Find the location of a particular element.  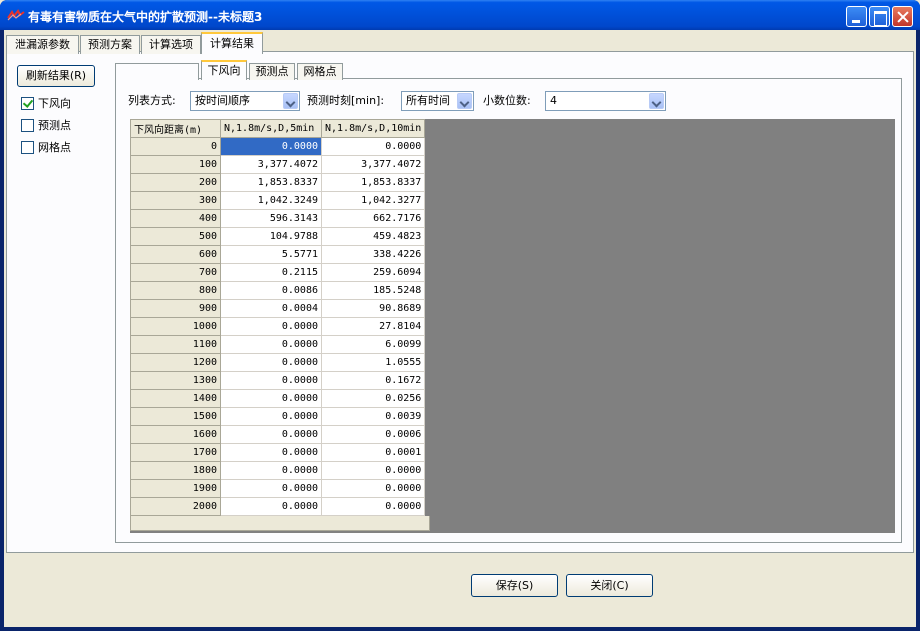

row-distance-cell: 1900 is located at coordinates (175, 488).